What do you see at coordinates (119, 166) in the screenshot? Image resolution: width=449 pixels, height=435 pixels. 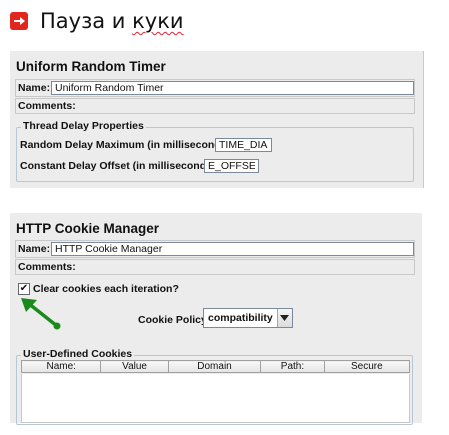 I see `constant-delay-offset-label: Constant Delay Offset (in milliseconds):` at bounding box center [119, 166].